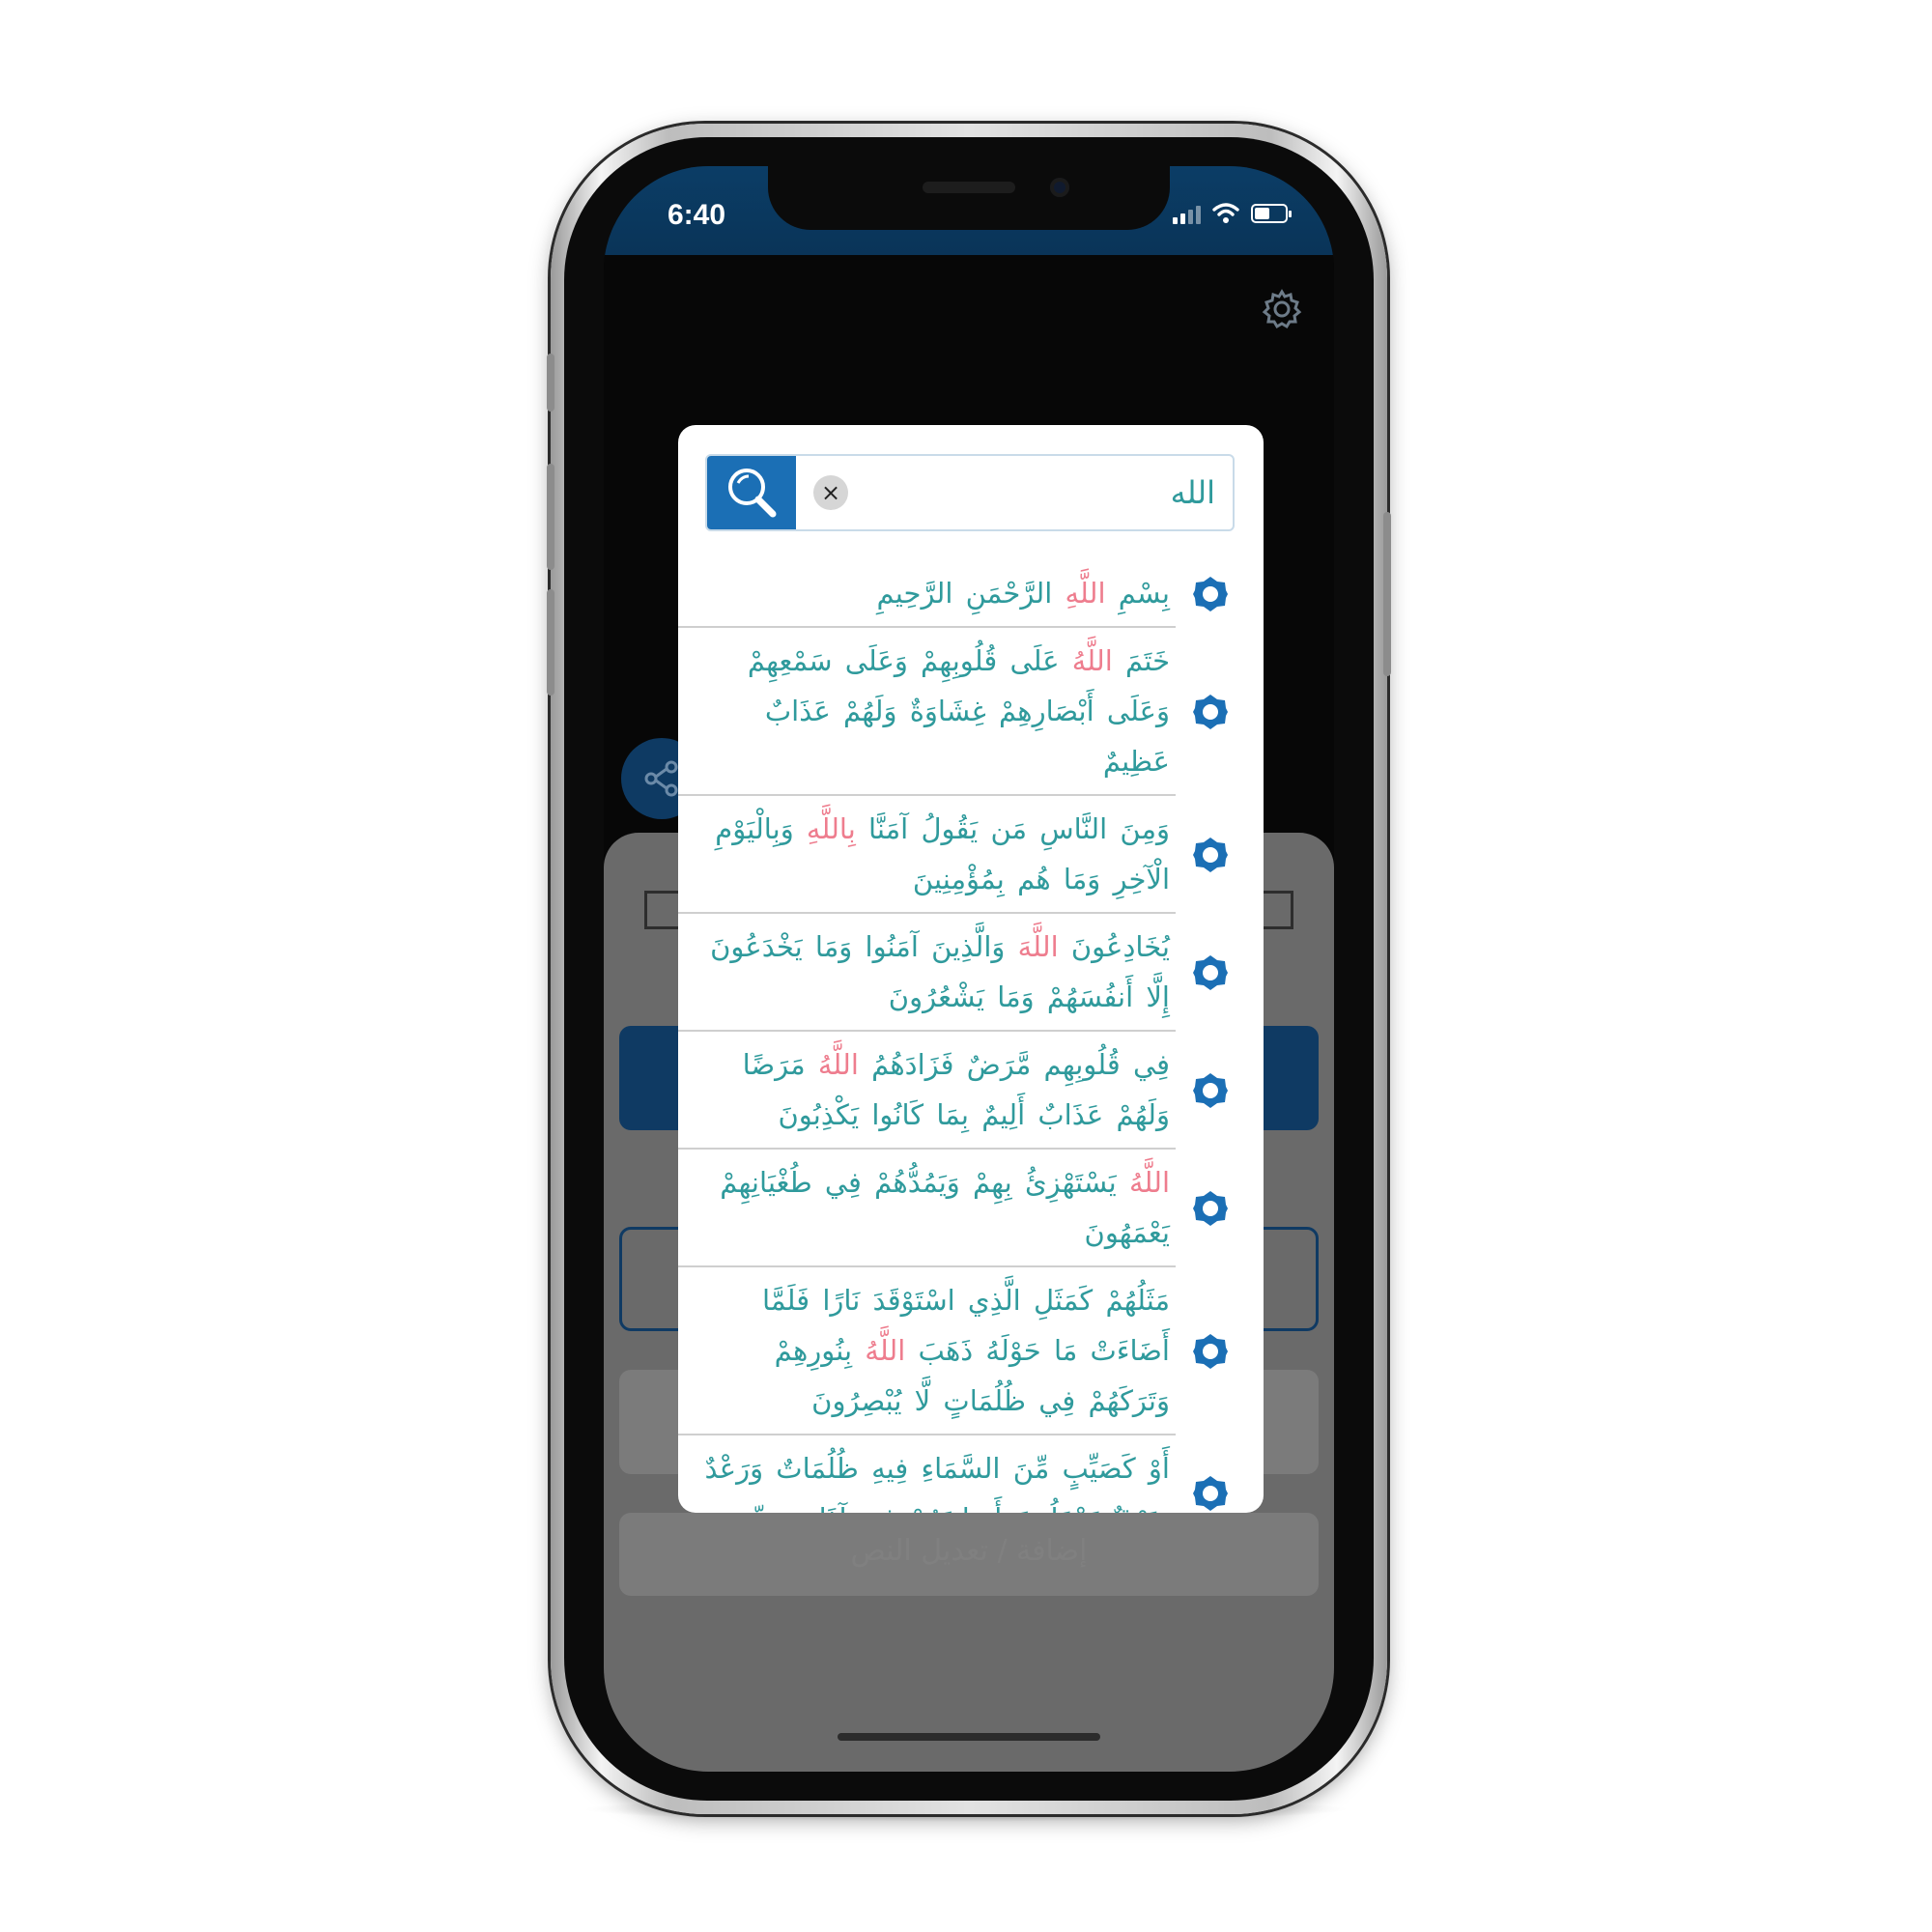  I want to click on status-icons, so click(1232, 213).